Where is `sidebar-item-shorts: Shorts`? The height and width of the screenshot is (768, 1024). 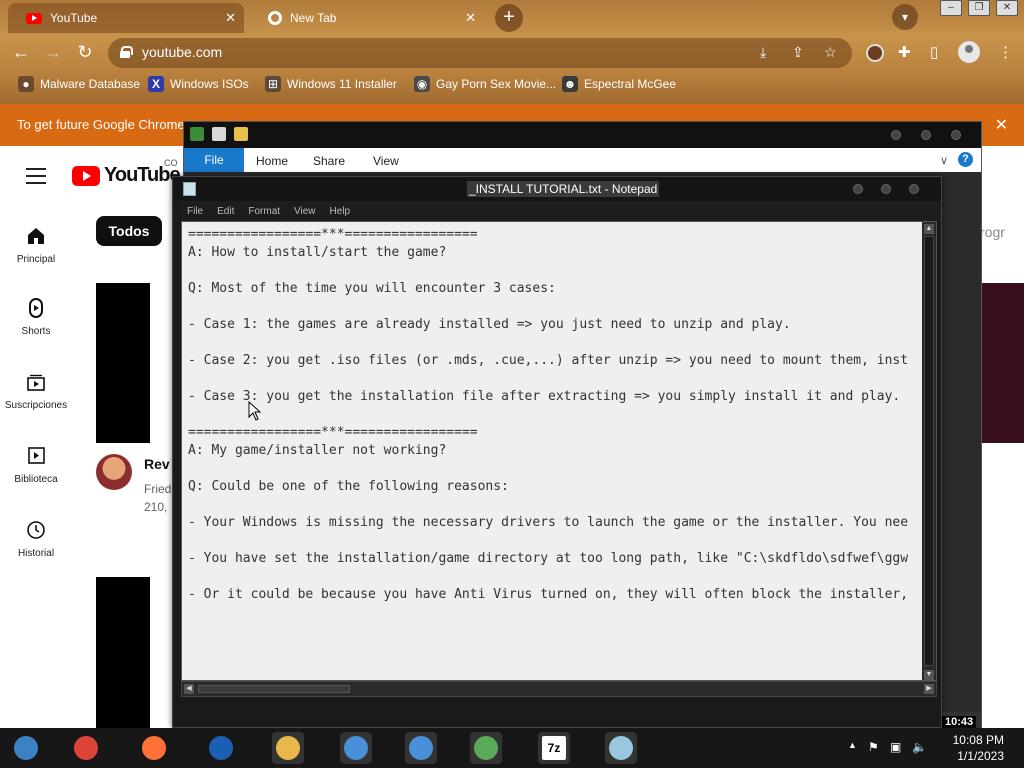 sidebar-item-shorts: Shorts is located at coordinates (36, 317).